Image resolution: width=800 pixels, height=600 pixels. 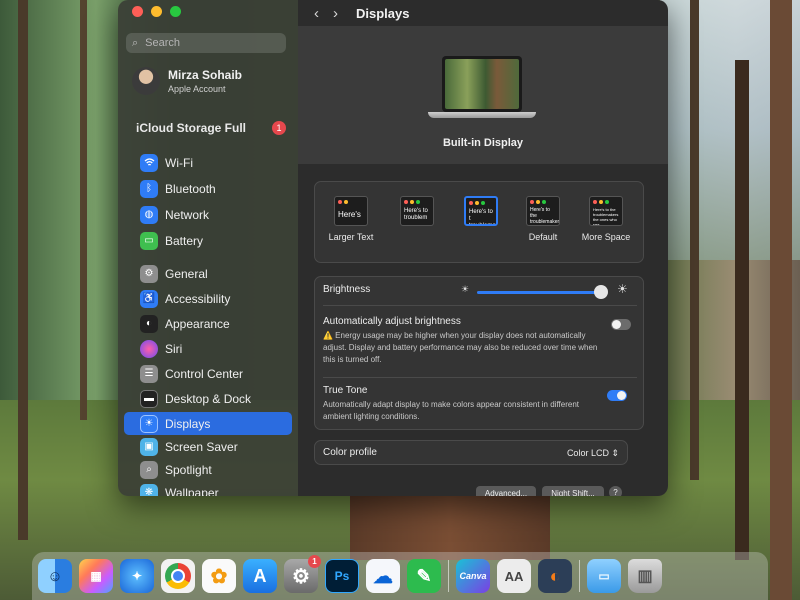 I want to click on avatar, so click(x=146, y=81).